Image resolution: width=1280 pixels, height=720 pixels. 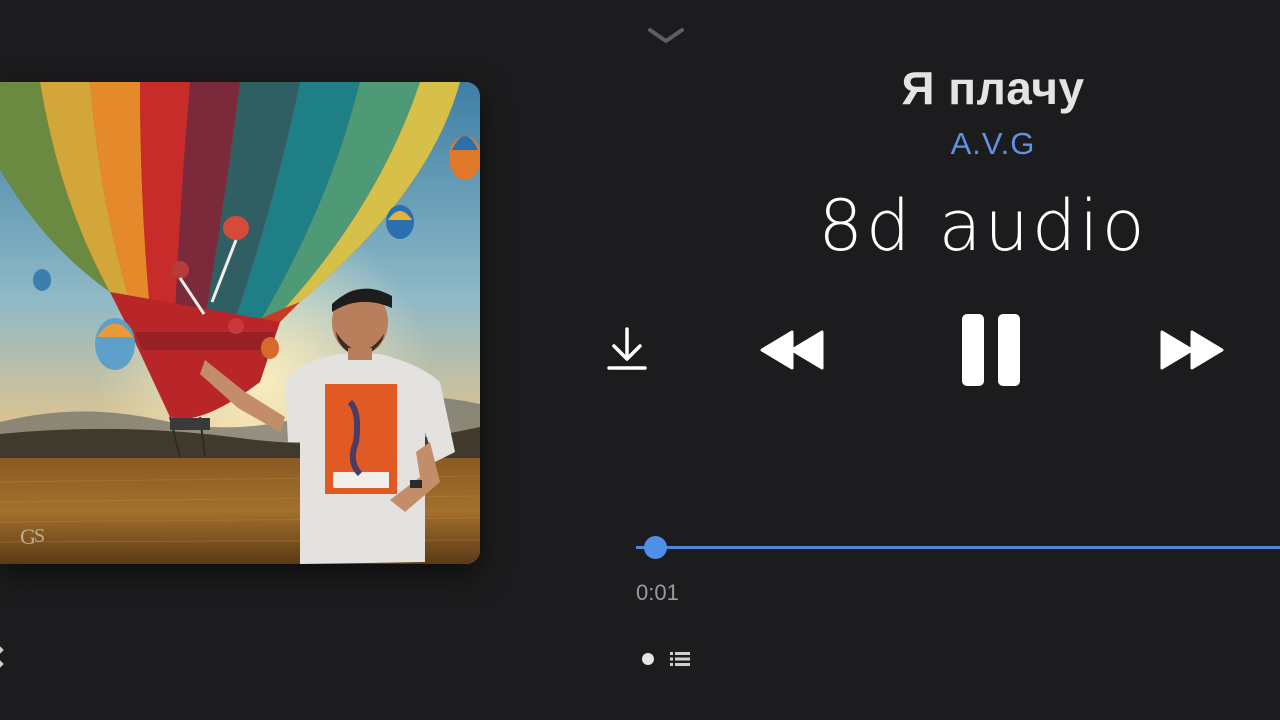 I want to click on pause-icon, so click(x=991, y=350).